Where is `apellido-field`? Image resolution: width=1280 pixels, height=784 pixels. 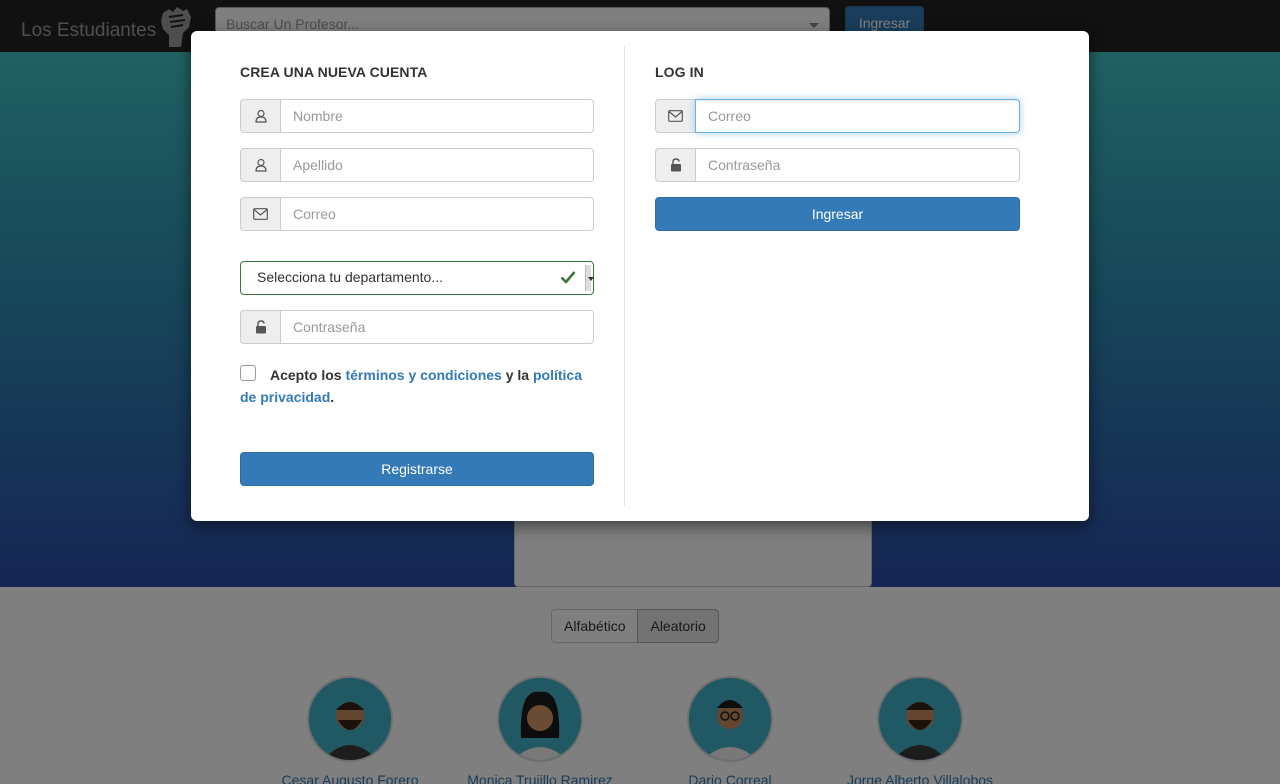 apellido-field is located at coordinates (437, 165).